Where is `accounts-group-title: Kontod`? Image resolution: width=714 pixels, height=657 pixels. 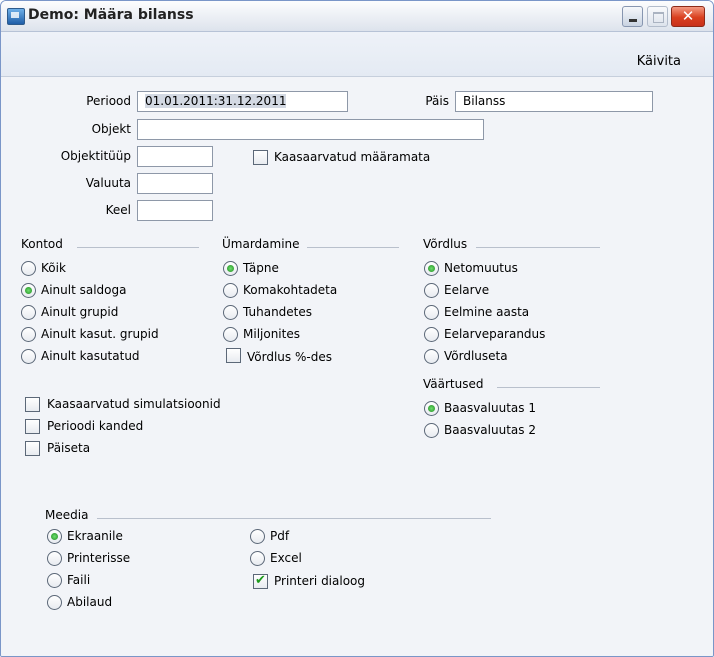 accounts-group-title: Kontod is located at coordinates (42, 244).